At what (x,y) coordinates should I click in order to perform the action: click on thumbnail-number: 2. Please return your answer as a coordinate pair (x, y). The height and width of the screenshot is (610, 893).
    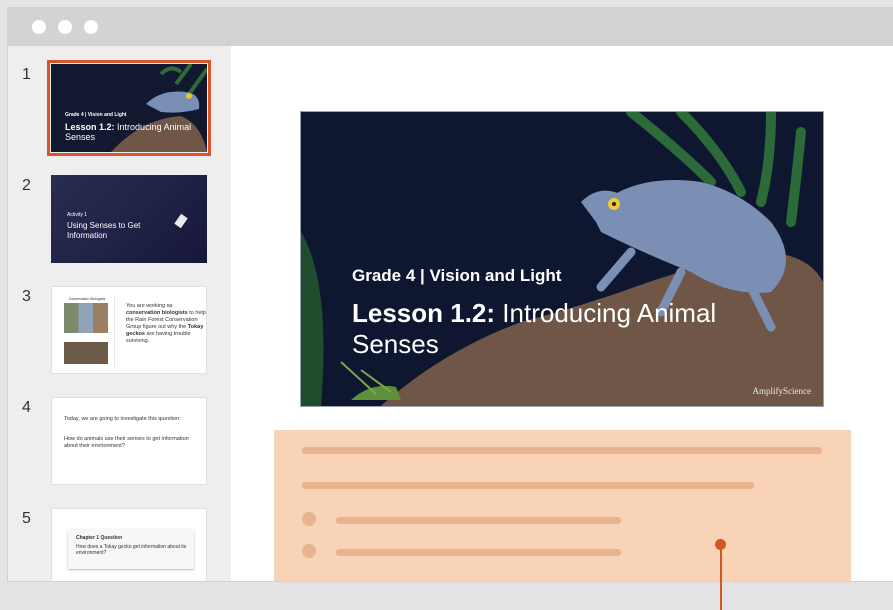
    Looking at the image, I should click on (26, 185).